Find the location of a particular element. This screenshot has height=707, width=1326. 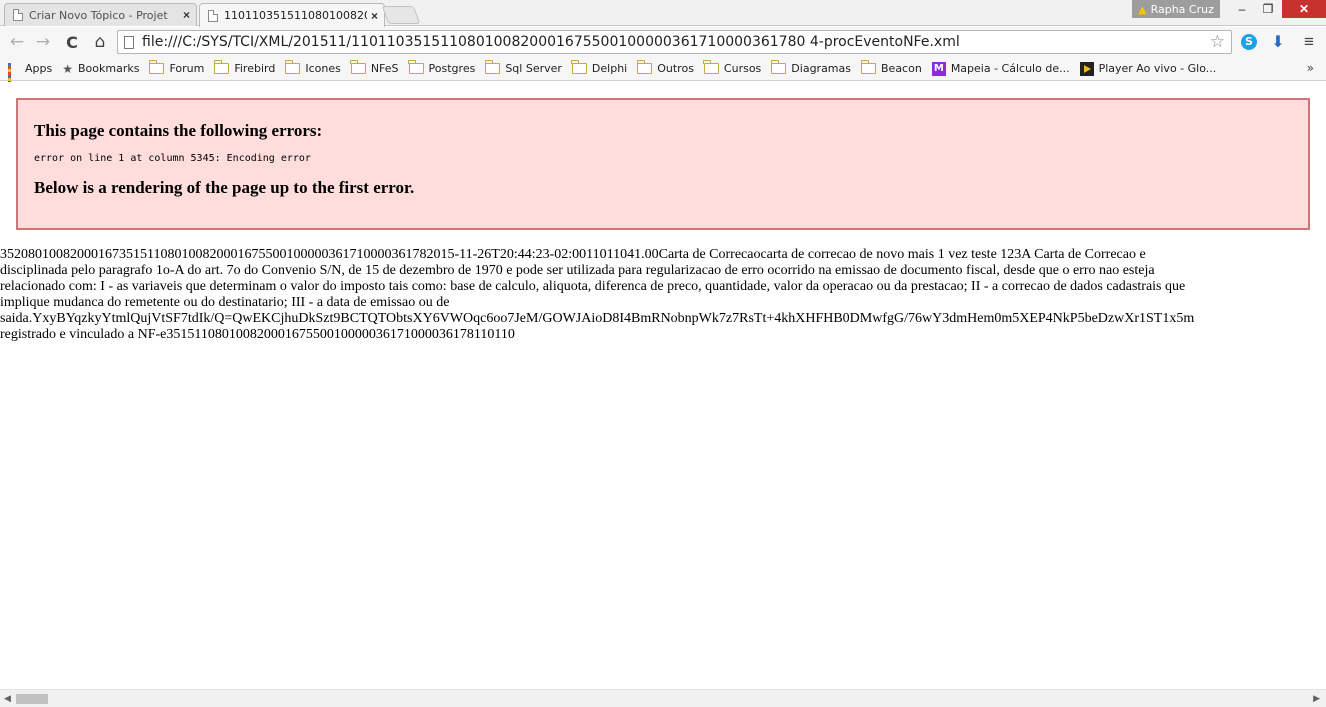

warning-icon: ▲ is located at coordinates (1142, 9).